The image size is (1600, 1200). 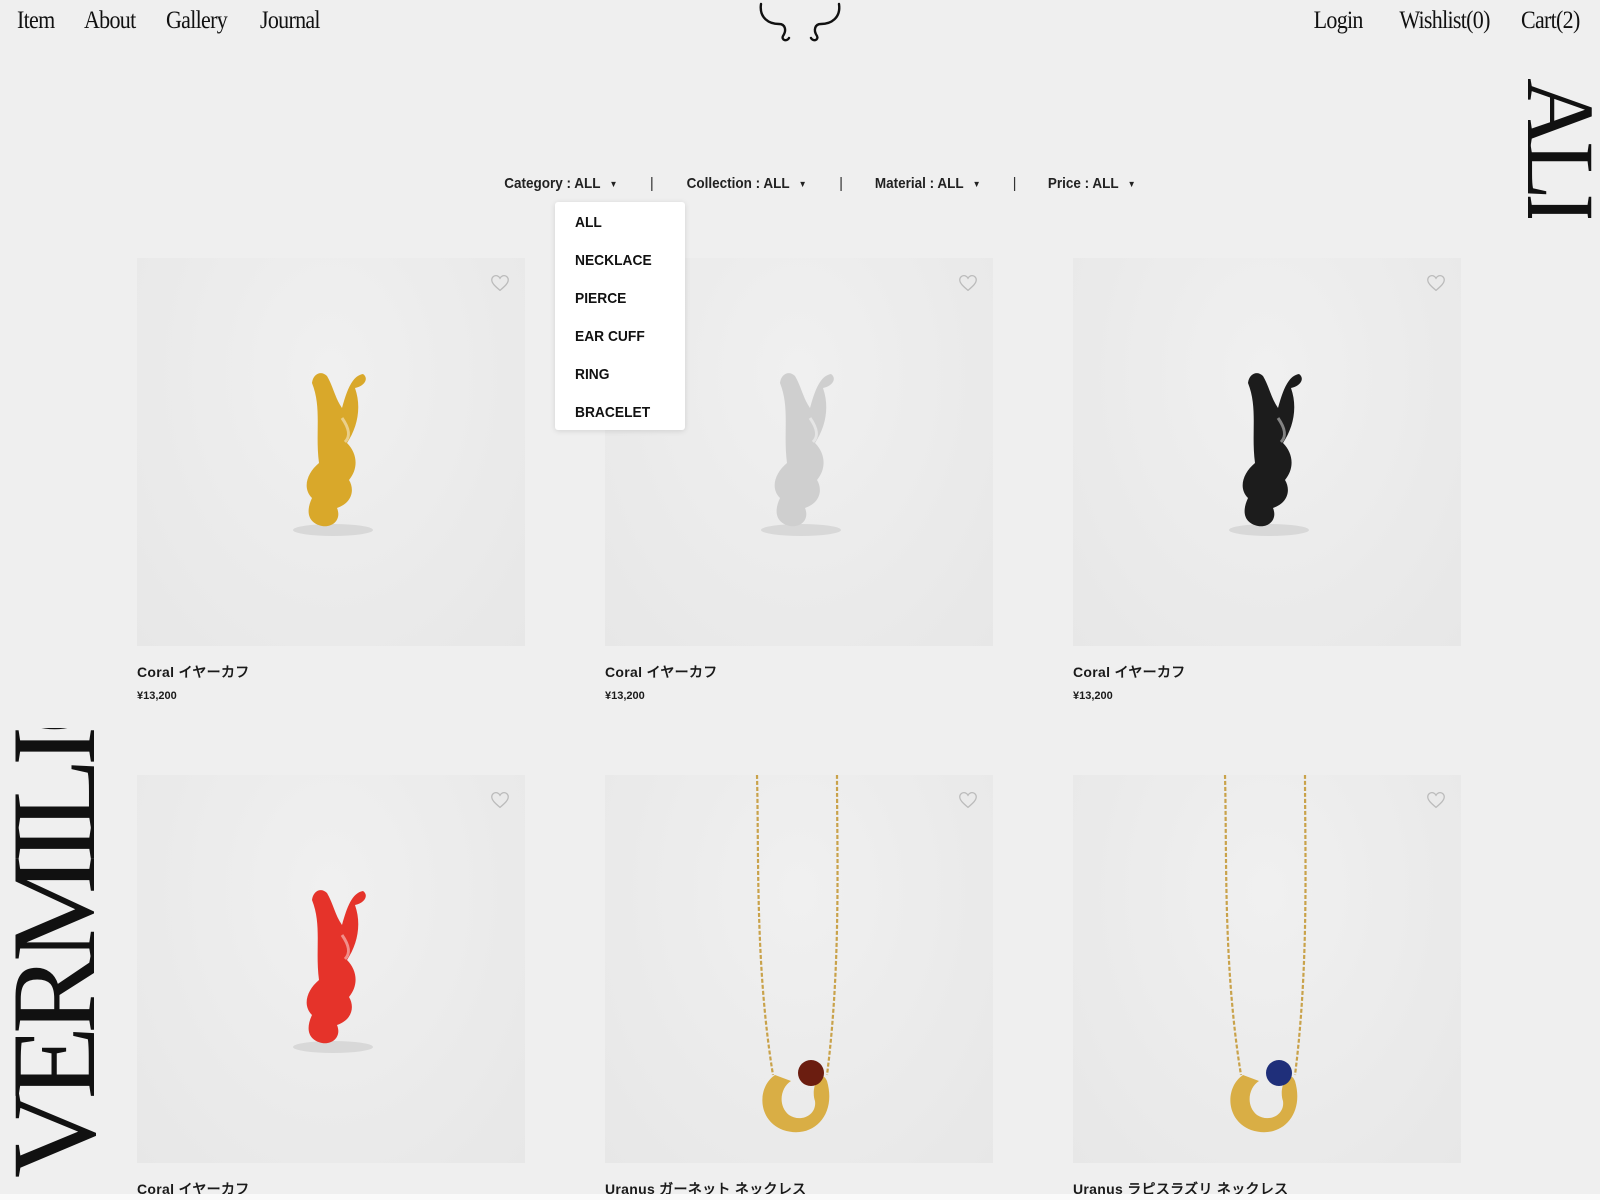 What do you see at coordinates (600, 298) in the screenshot?
I see `dropdown-option-pierce: PIERCE` at bounding box center [600, 298].